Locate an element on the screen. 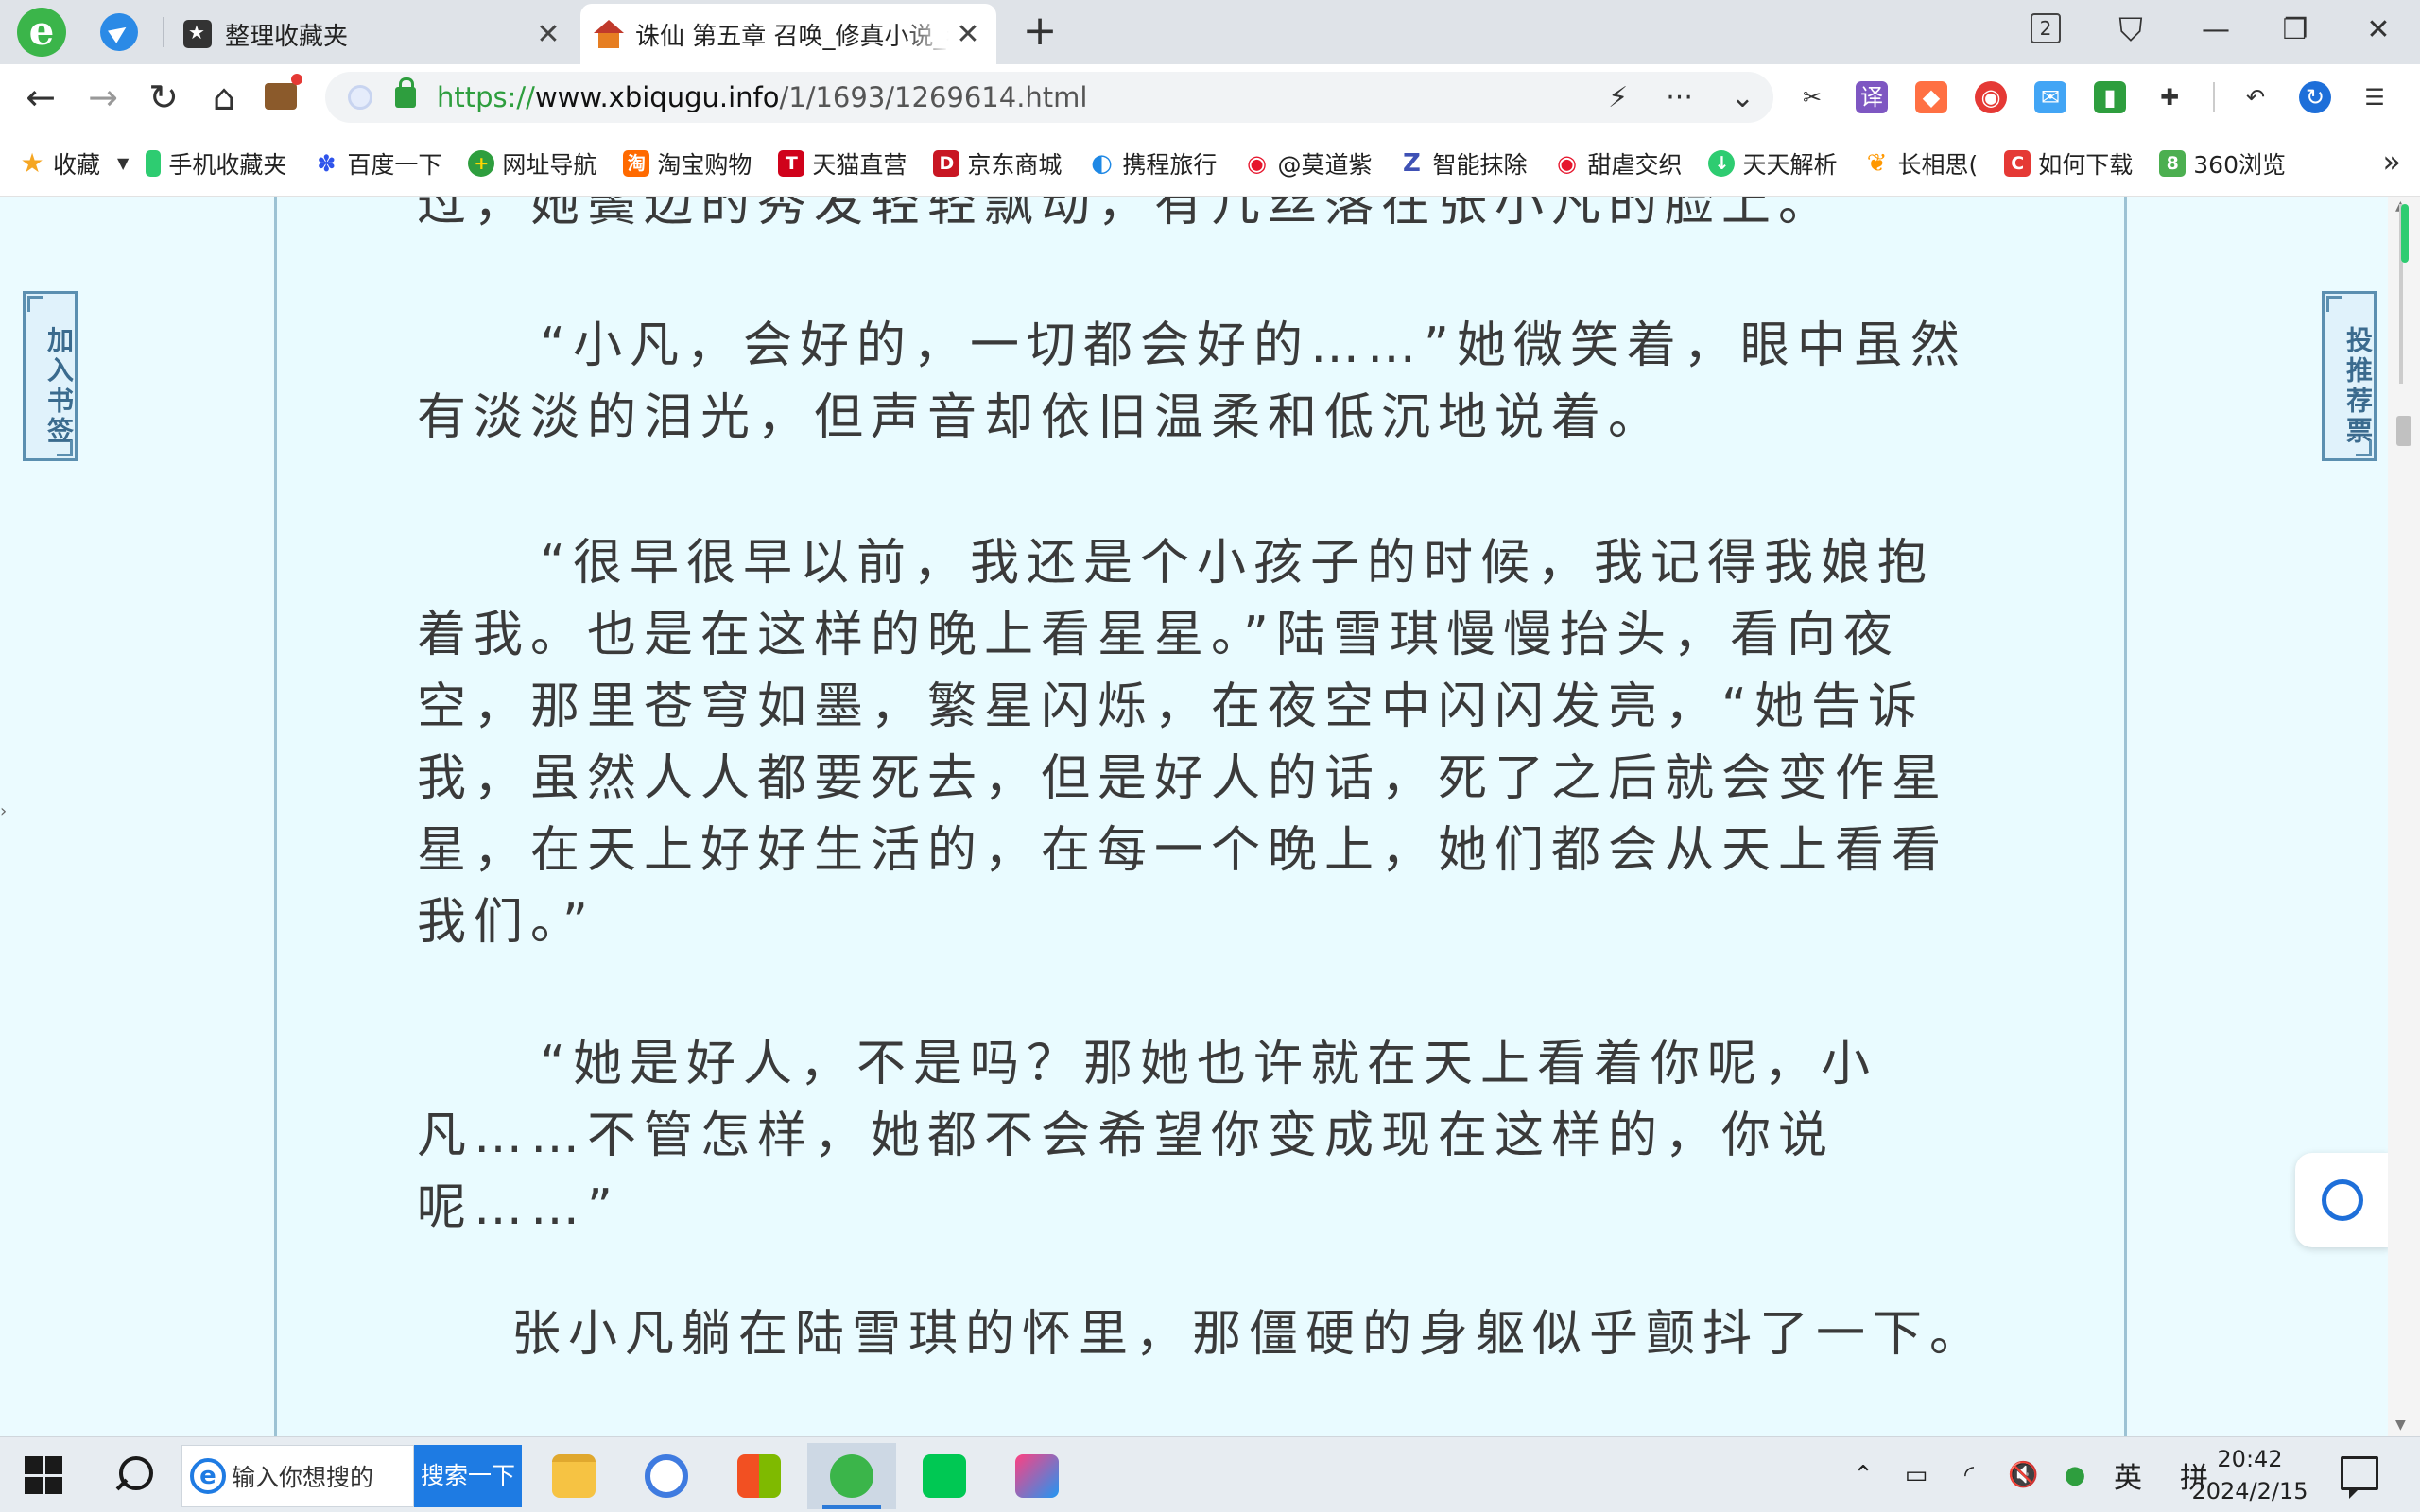  lock-icon is located at coordinates (405, 92).